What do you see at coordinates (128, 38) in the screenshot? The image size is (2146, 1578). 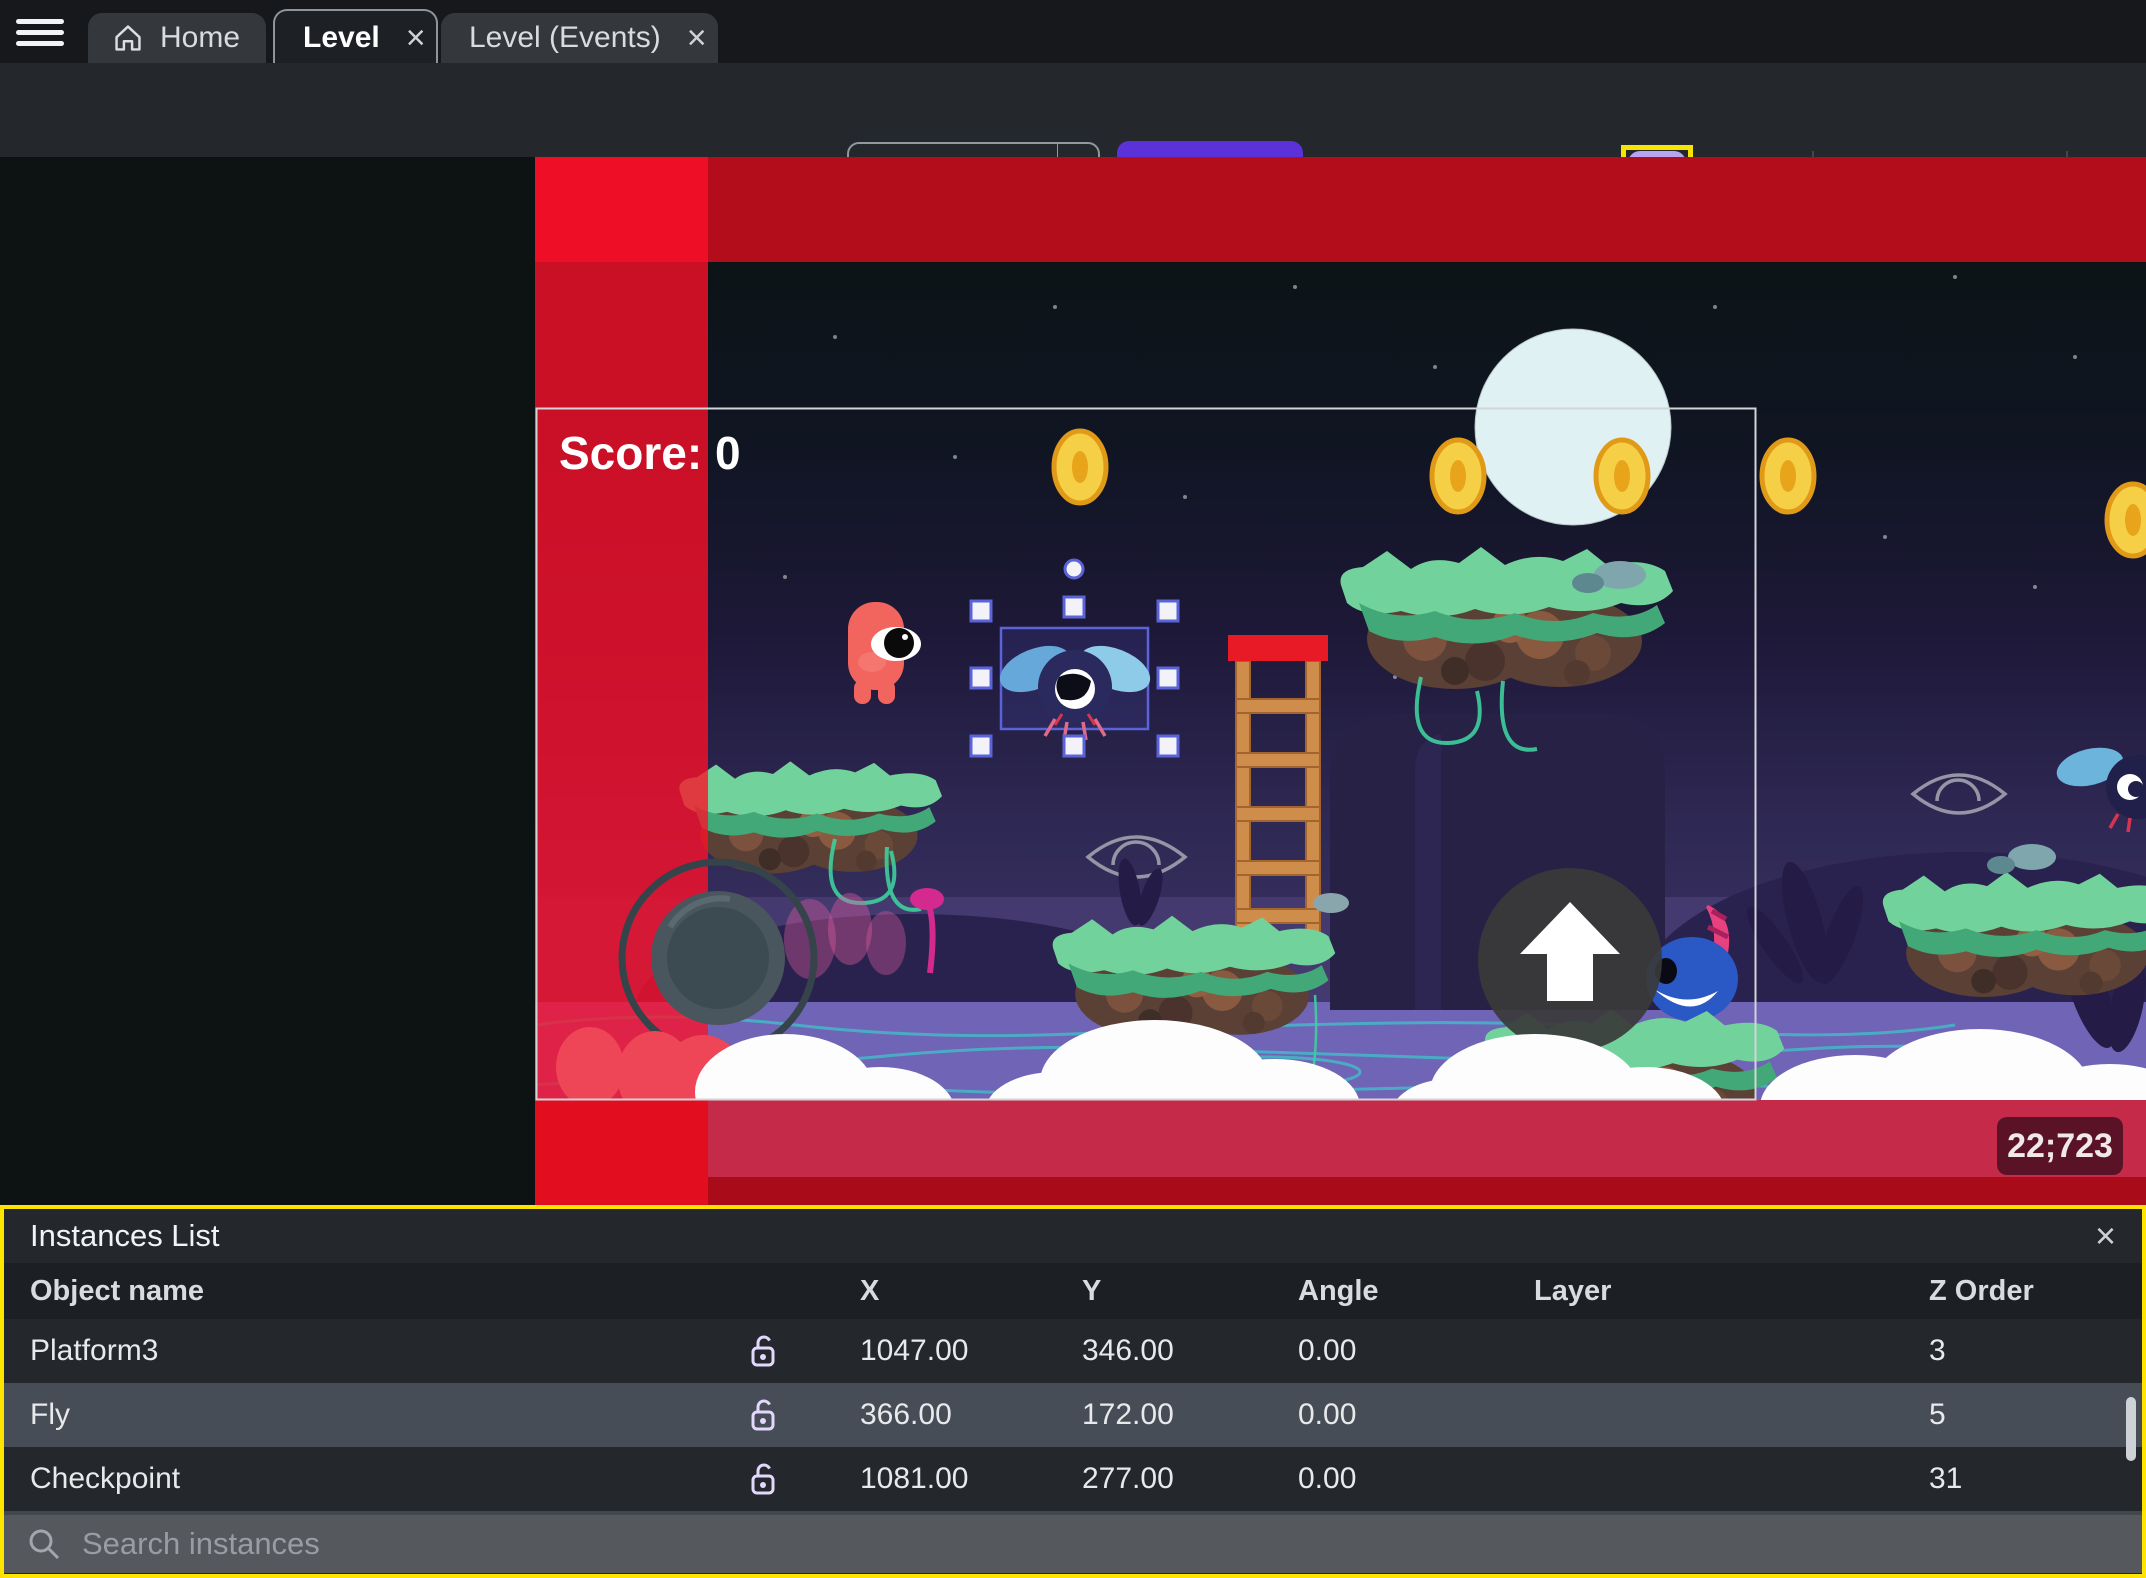 I see `home-icon` at bounding box center [128, 38].